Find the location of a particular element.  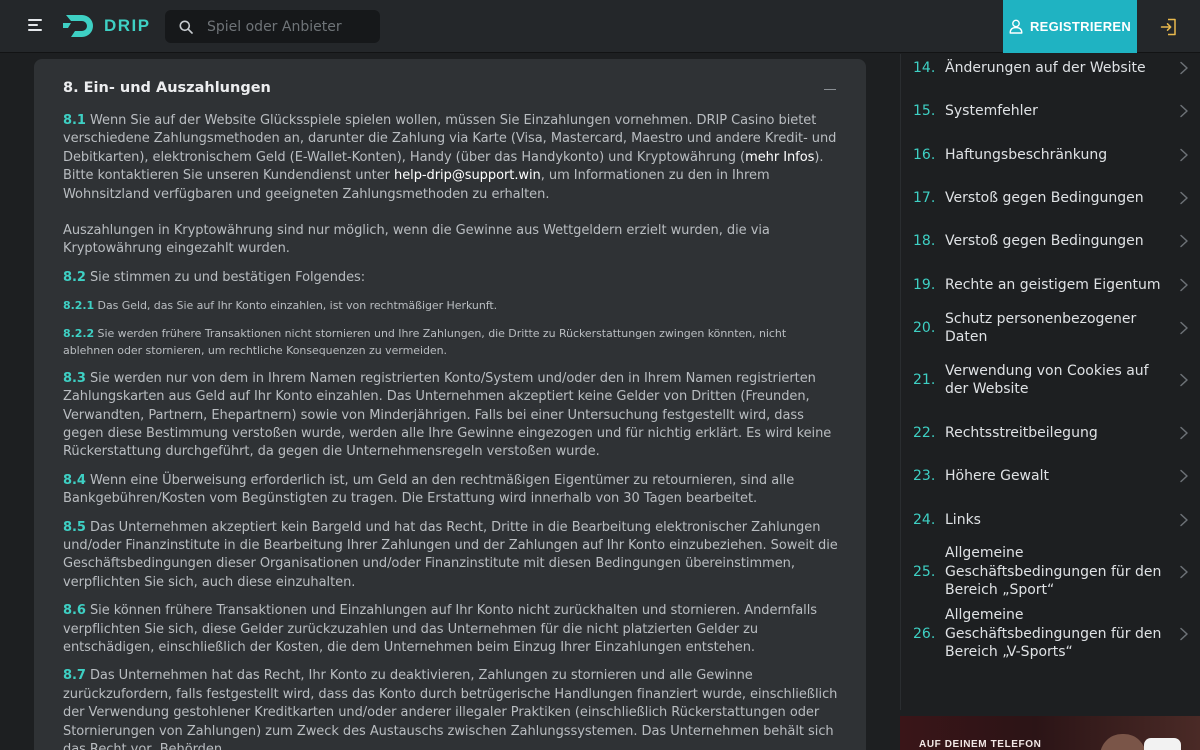

promo-text: AUF DEINEM TELEFON is located at coordinates (980, 744).